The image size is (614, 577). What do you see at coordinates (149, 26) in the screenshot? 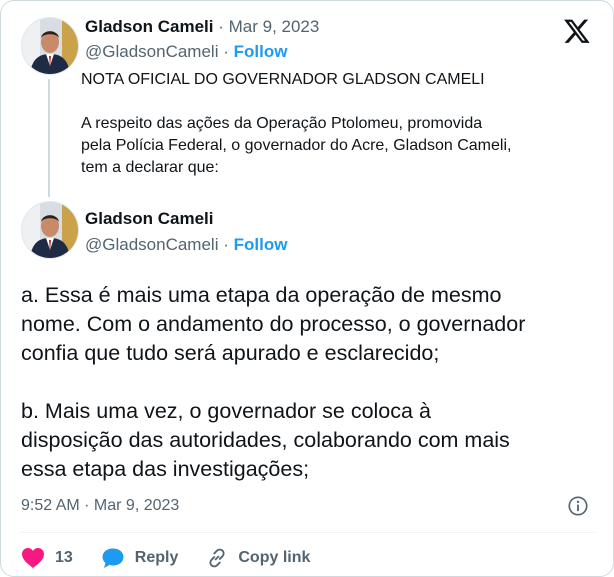
I see `parent-author-name: Gladson Cameli` at bounding box center [149, 26].